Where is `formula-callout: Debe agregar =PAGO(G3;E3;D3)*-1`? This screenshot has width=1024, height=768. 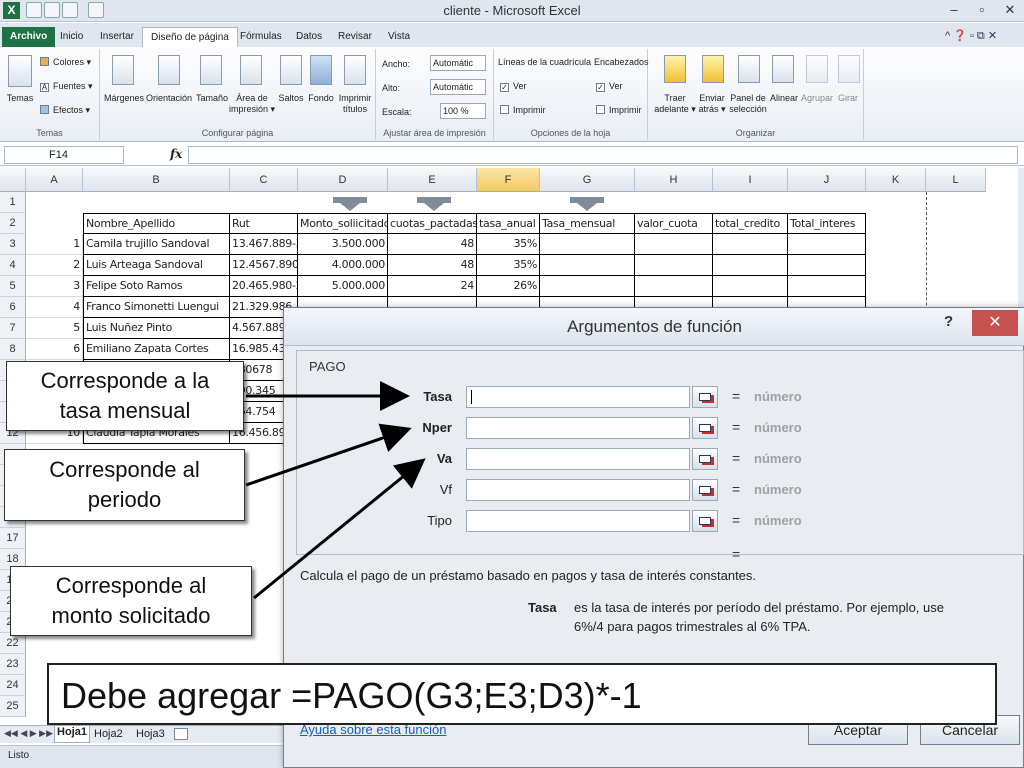 formula-callout: Debe agregar =PAGO(G3;E3;D3)*-1 is located at coordinates (522, 694).